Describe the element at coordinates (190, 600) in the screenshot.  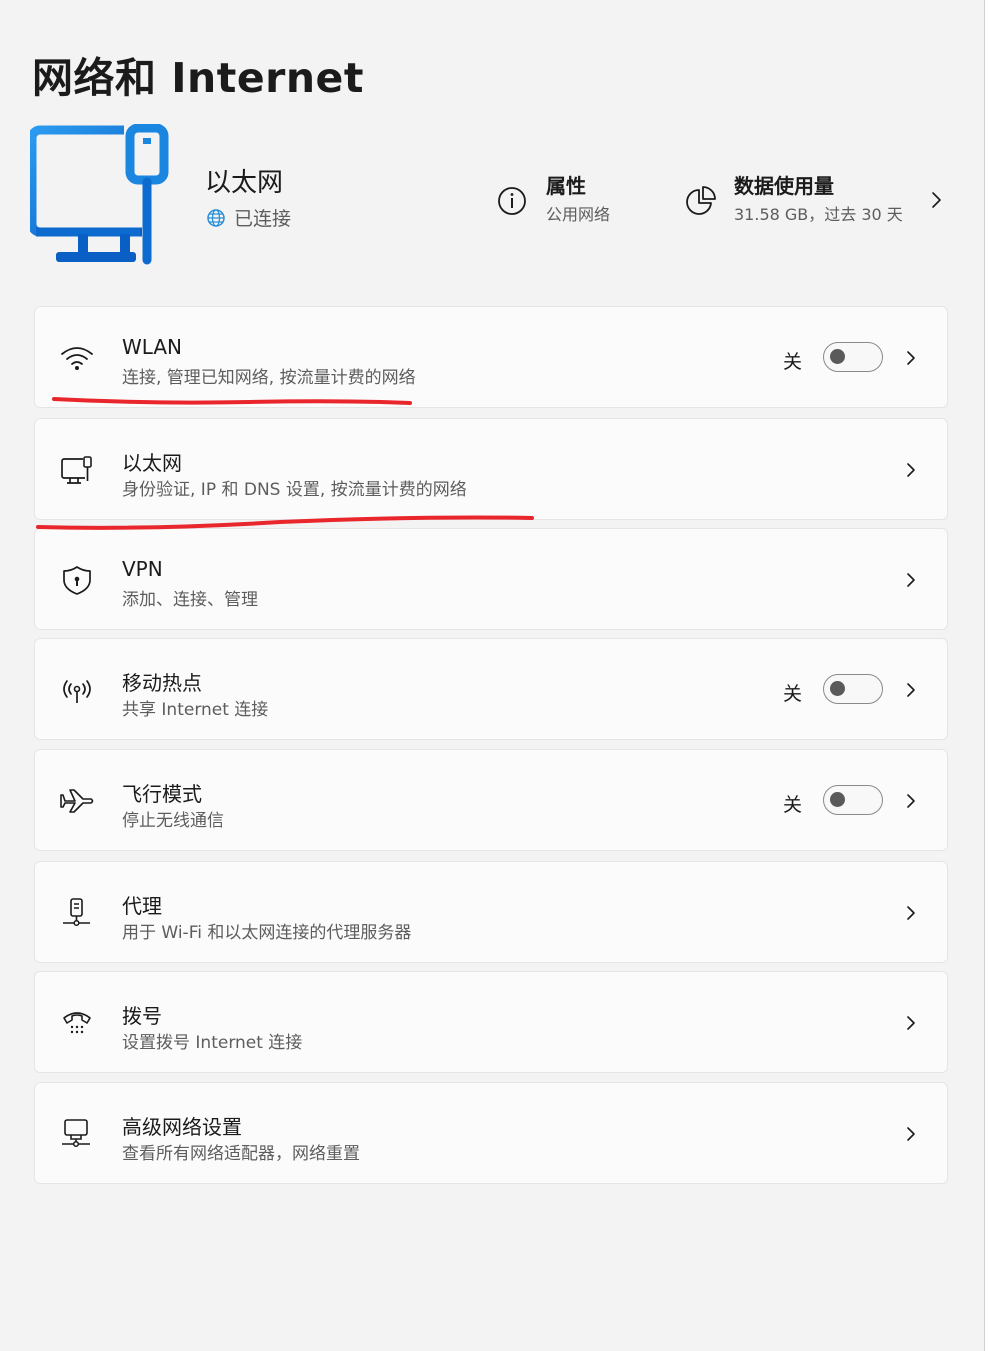
I see `vpn-subtitle: 添加、连接、管理` at that location.